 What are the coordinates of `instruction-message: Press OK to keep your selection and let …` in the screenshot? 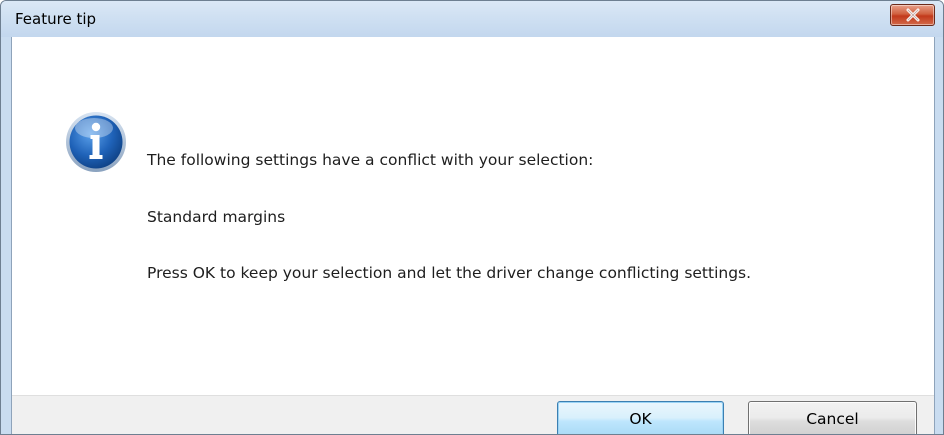 It's located at (449, 273).